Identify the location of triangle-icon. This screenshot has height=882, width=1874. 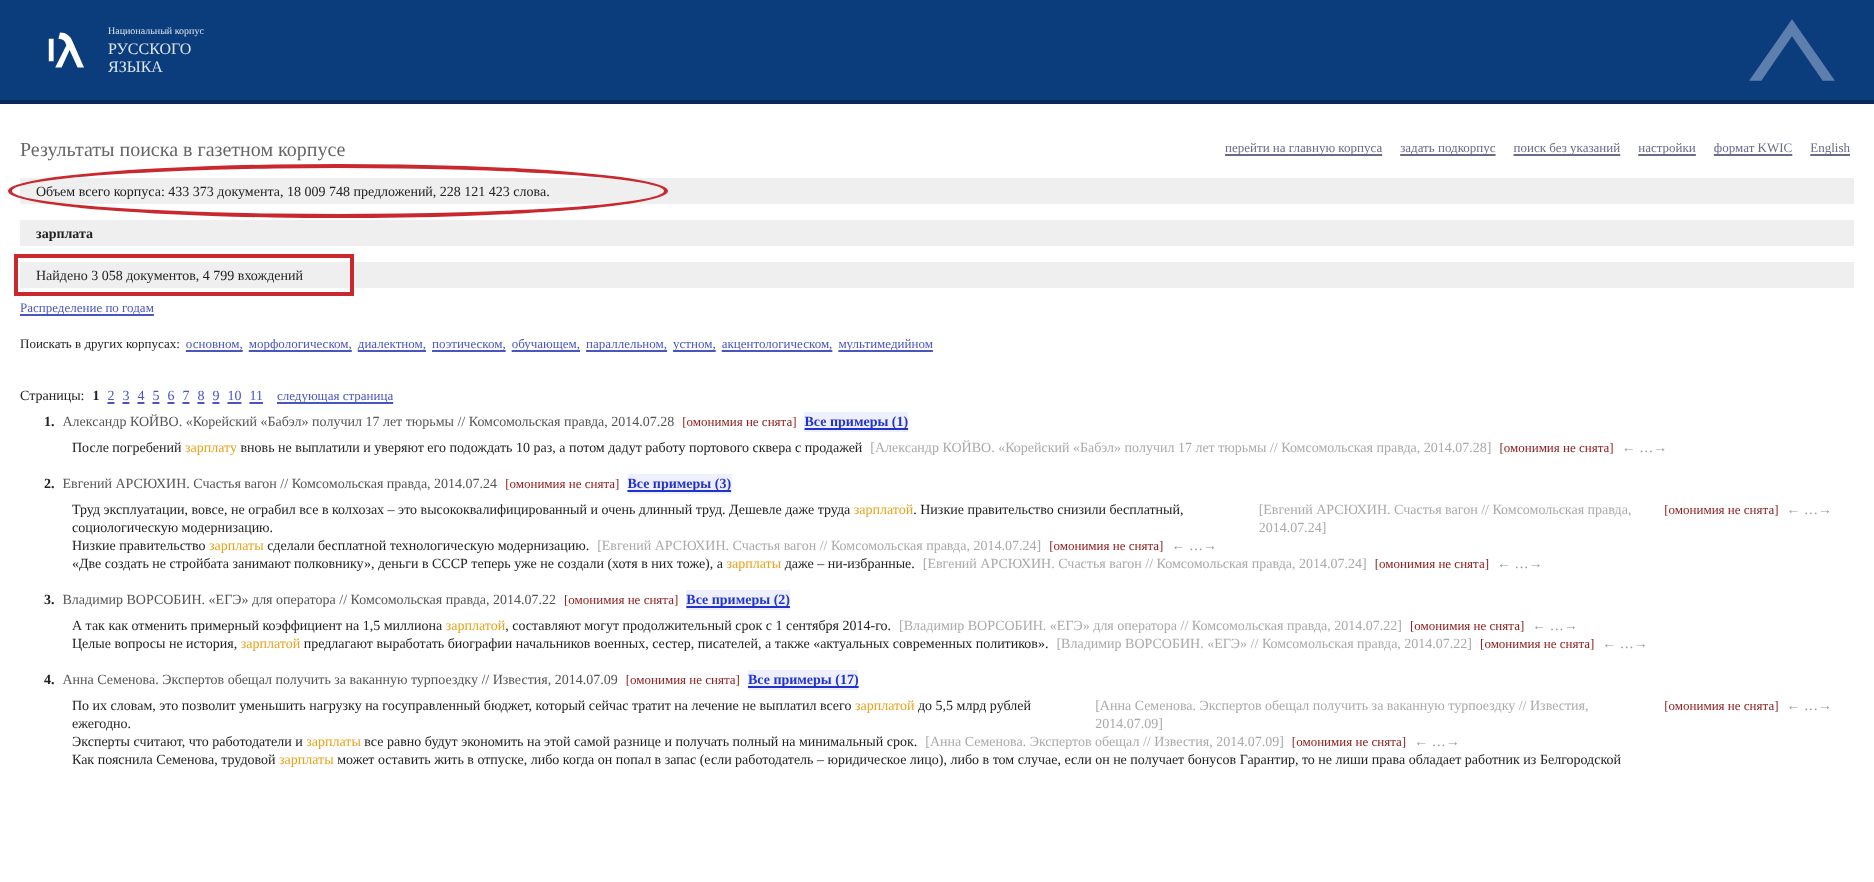
(1792, 50).